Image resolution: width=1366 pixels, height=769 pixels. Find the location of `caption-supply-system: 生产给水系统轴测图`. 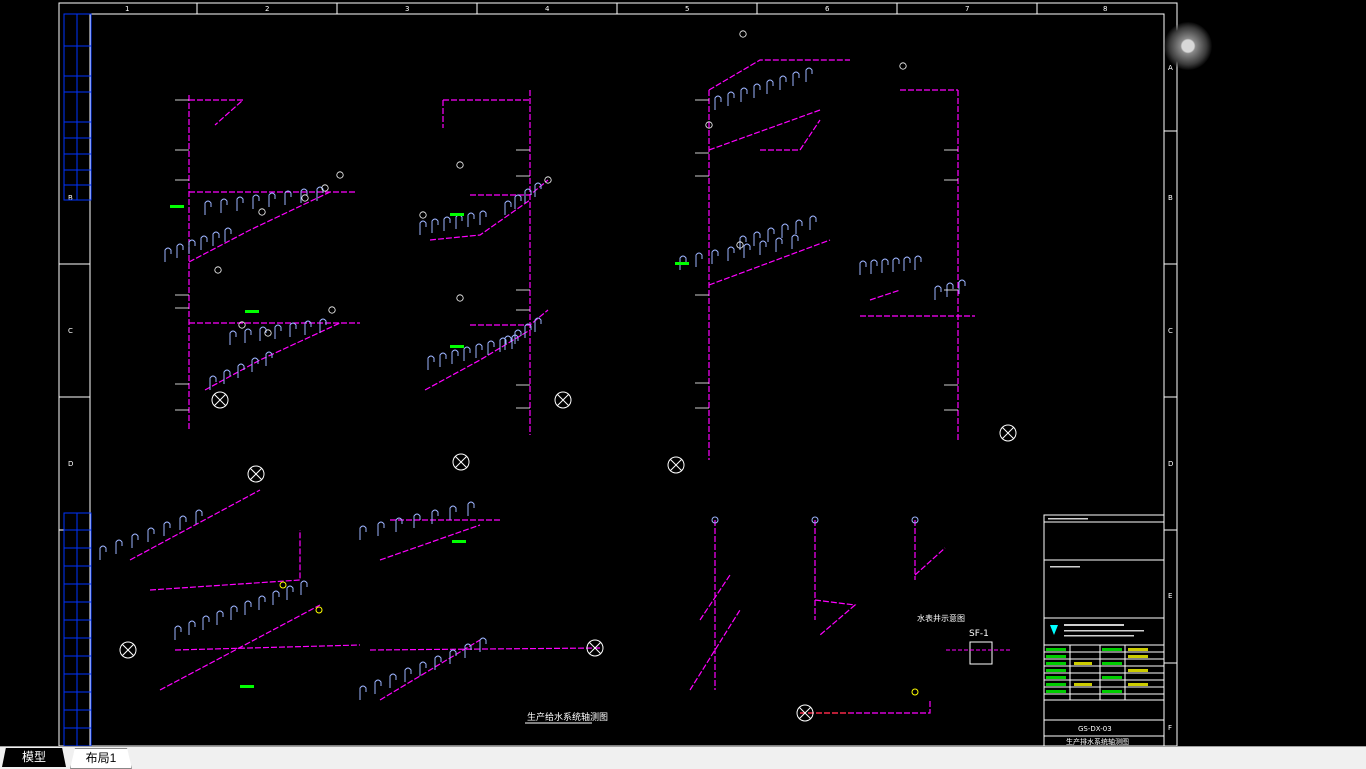

caption-supply-system: 生产给水系统轴测图 is located at coordinates (567, 717).